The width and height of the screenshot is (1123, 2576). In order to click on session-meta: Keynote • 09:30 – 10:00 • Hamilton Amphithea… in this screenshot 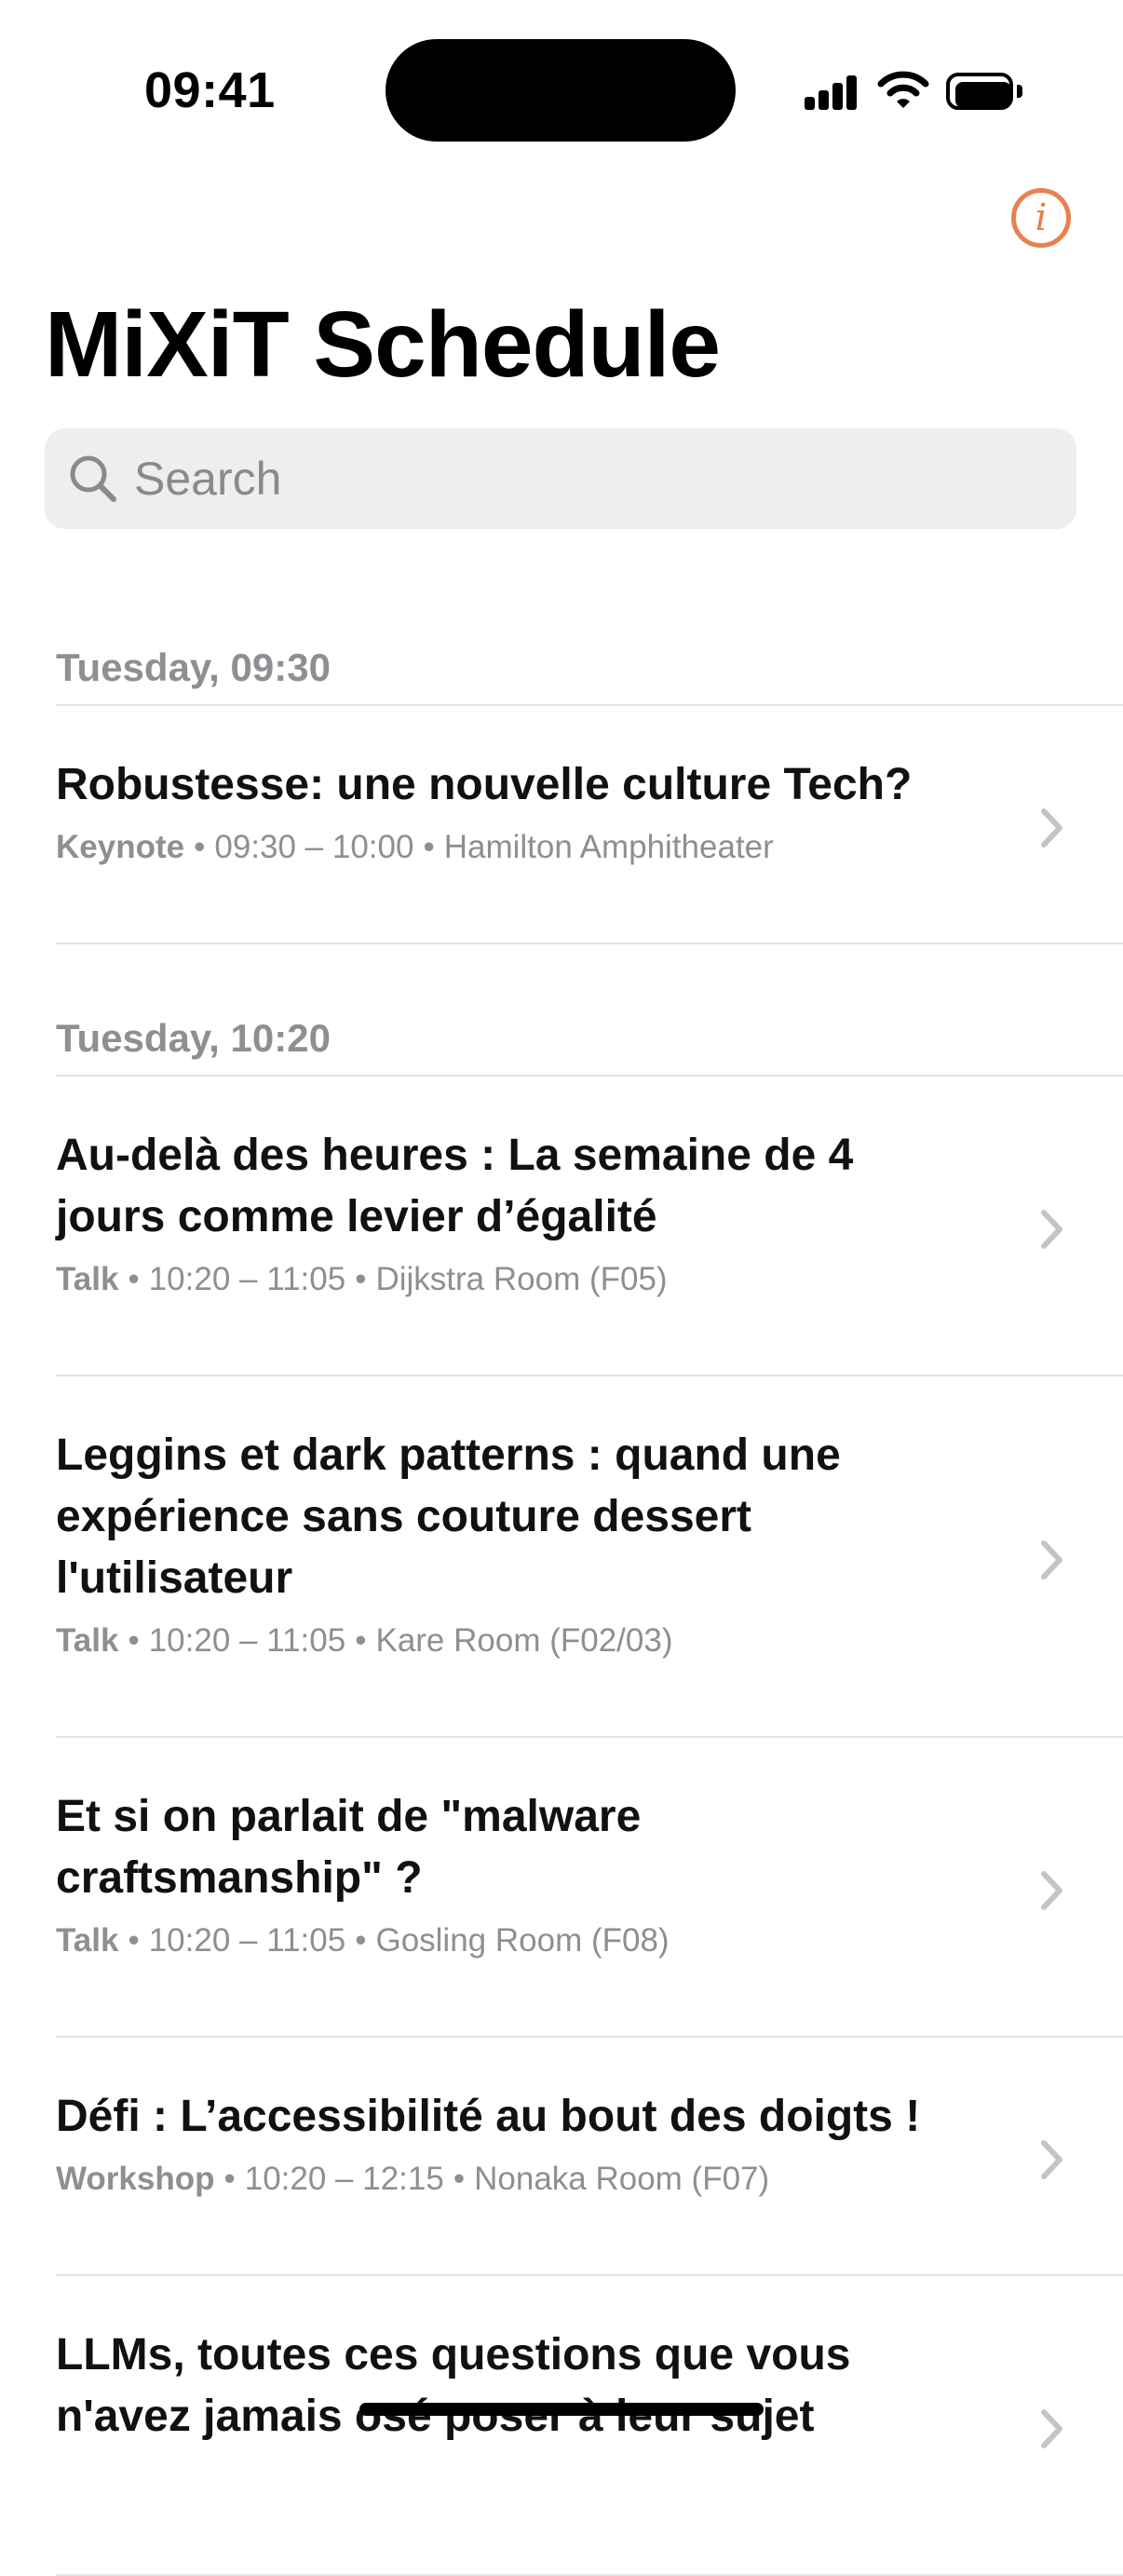, I will do `click(522, 847)`.